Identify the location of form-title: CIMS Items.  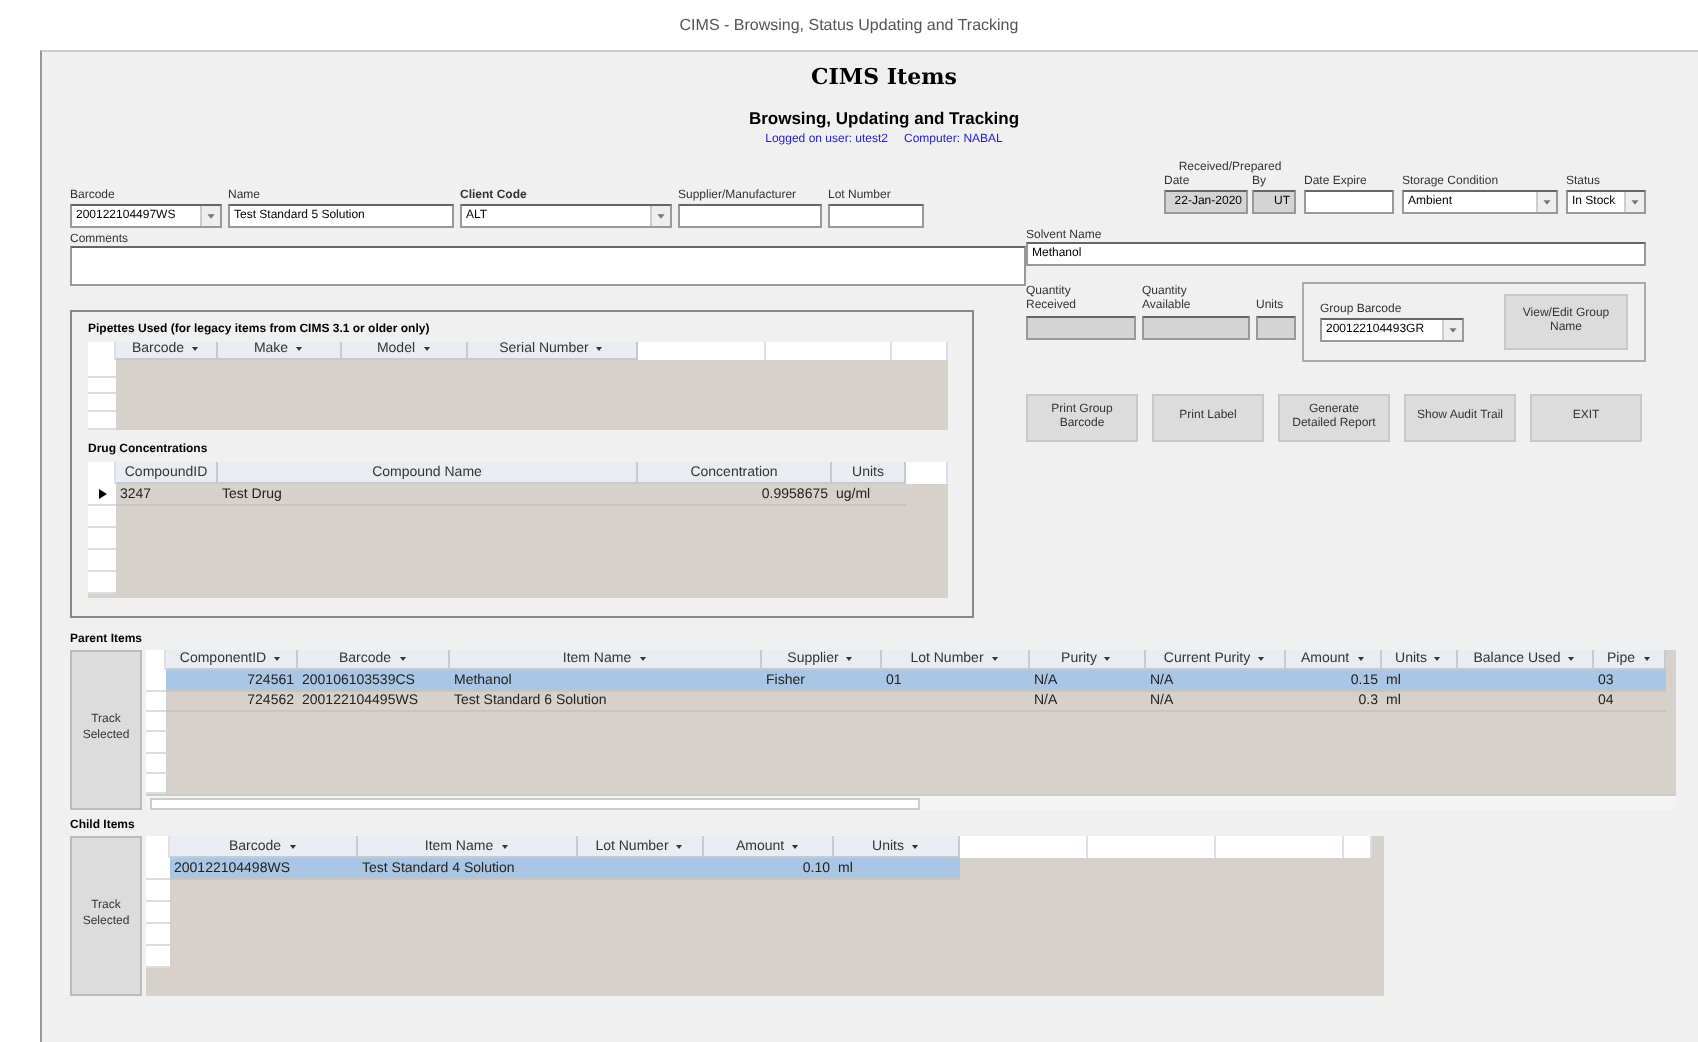
(884, 77).